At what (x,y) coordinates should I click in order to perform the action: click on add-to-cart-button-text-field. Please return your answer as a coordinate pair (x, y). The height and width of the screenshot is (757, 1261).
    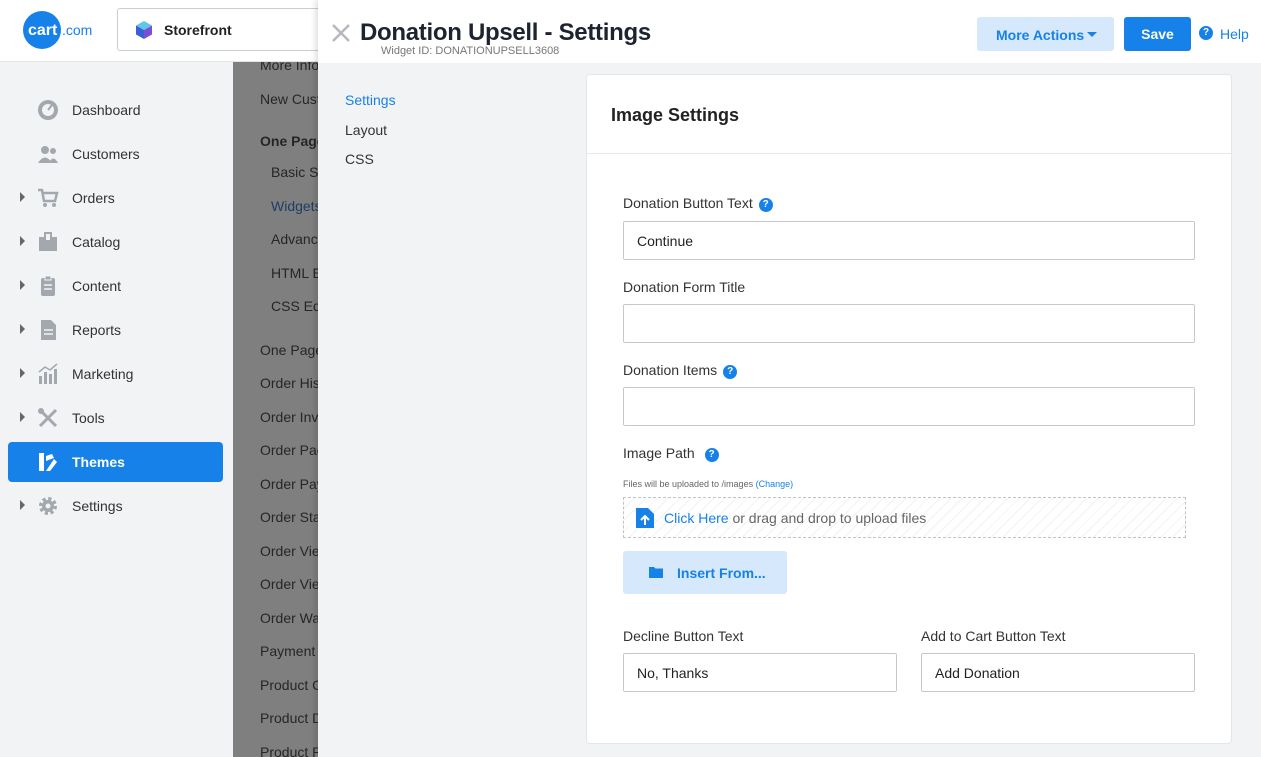
    Looking at the image, I should click on (1058, 672).